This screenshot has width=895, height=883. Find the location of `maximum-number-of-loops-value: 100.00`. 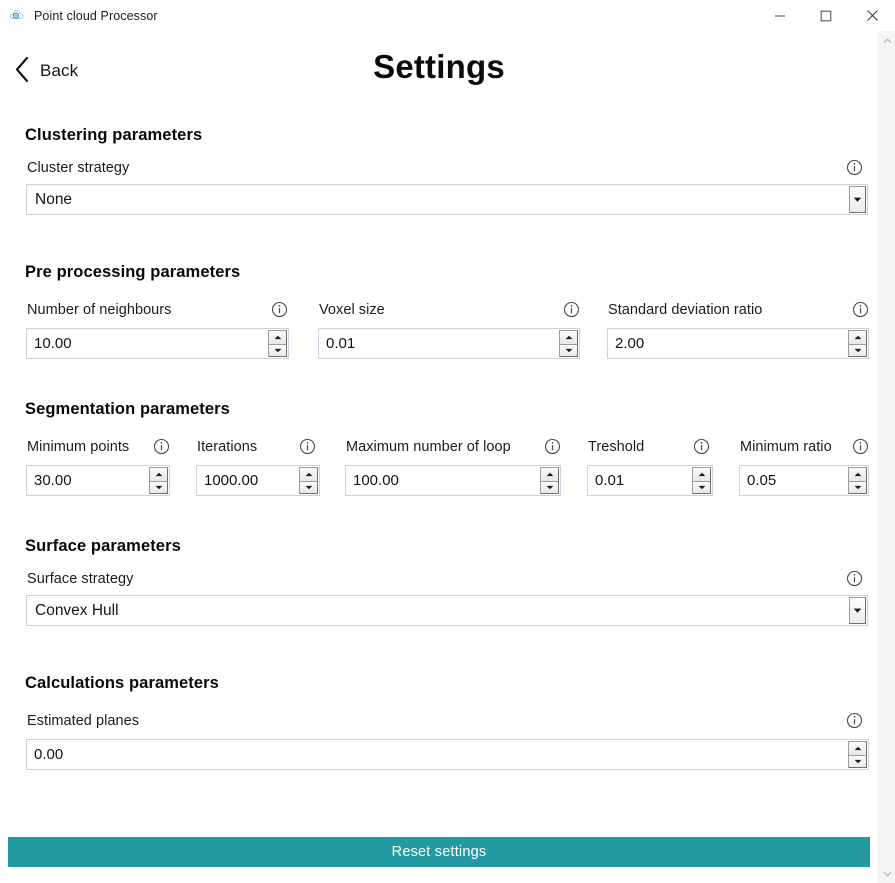

maximum-number-of-loops-value: 100.00 is located at coordinates (443, 480).